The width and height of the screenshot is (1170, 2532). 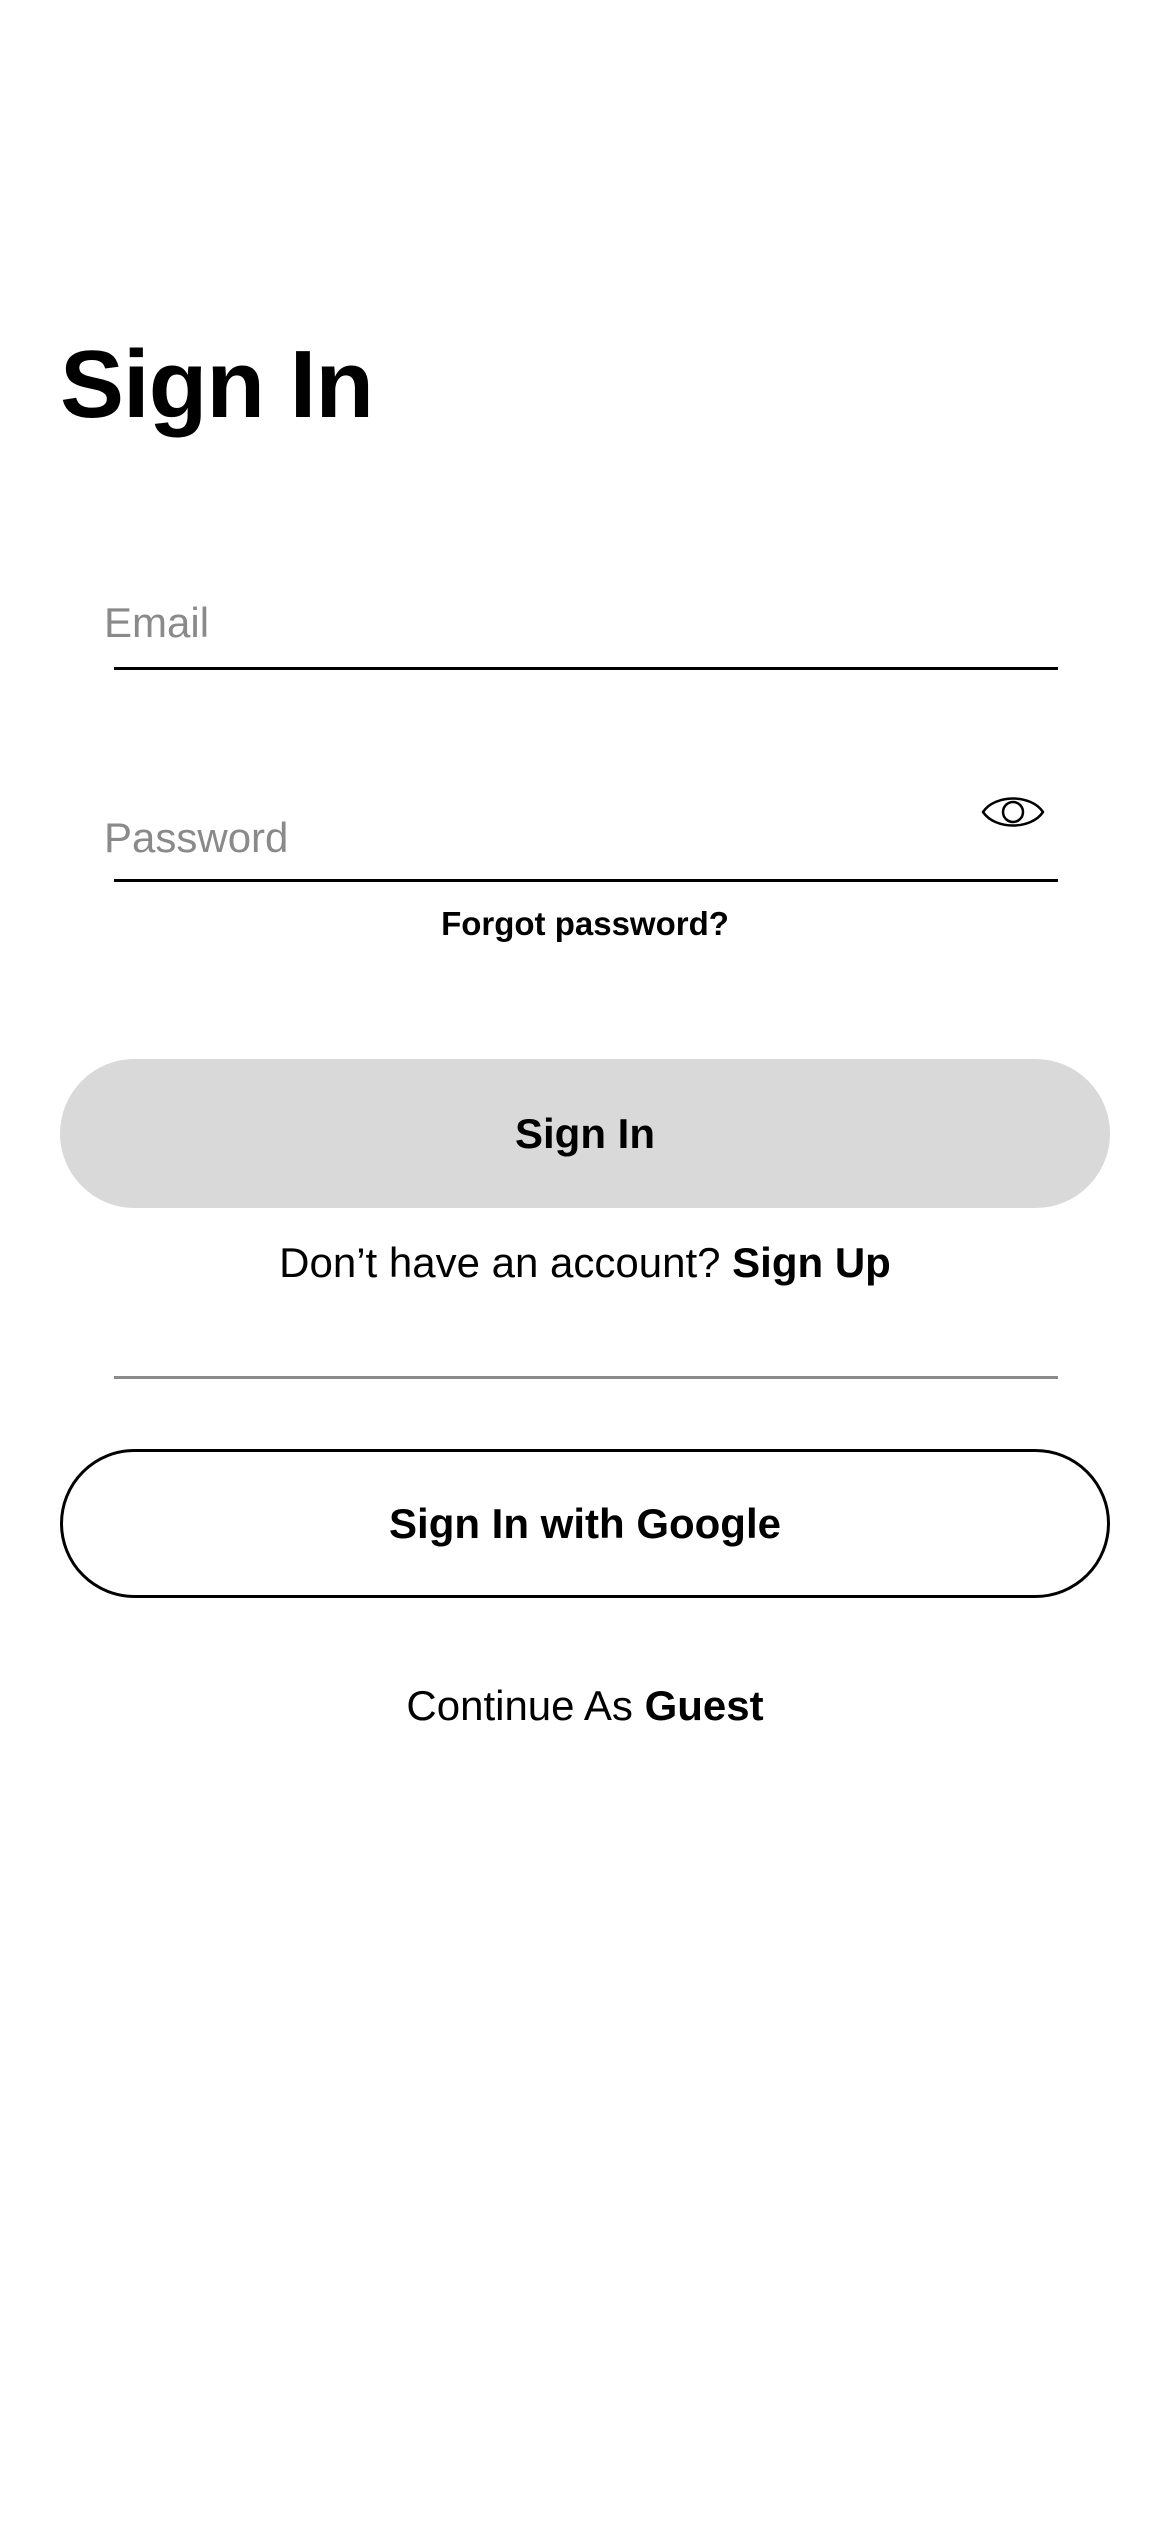 I want to click on eye-icon, so click(x=1013, y=812).